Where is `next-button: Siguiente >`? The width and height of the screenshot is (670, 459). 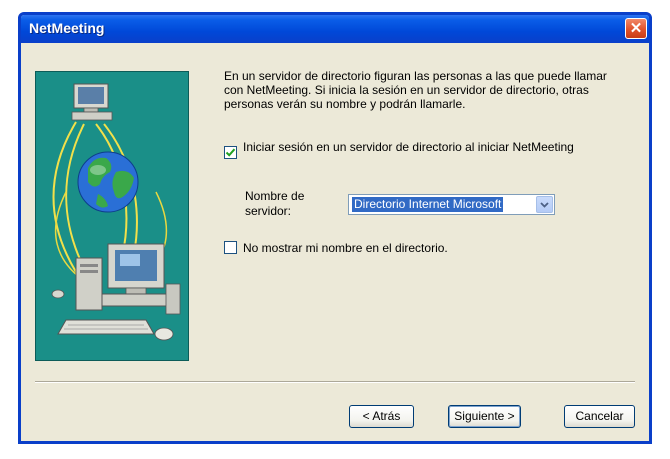 next-button: Siguiente > is located at coordinates (484, 416).